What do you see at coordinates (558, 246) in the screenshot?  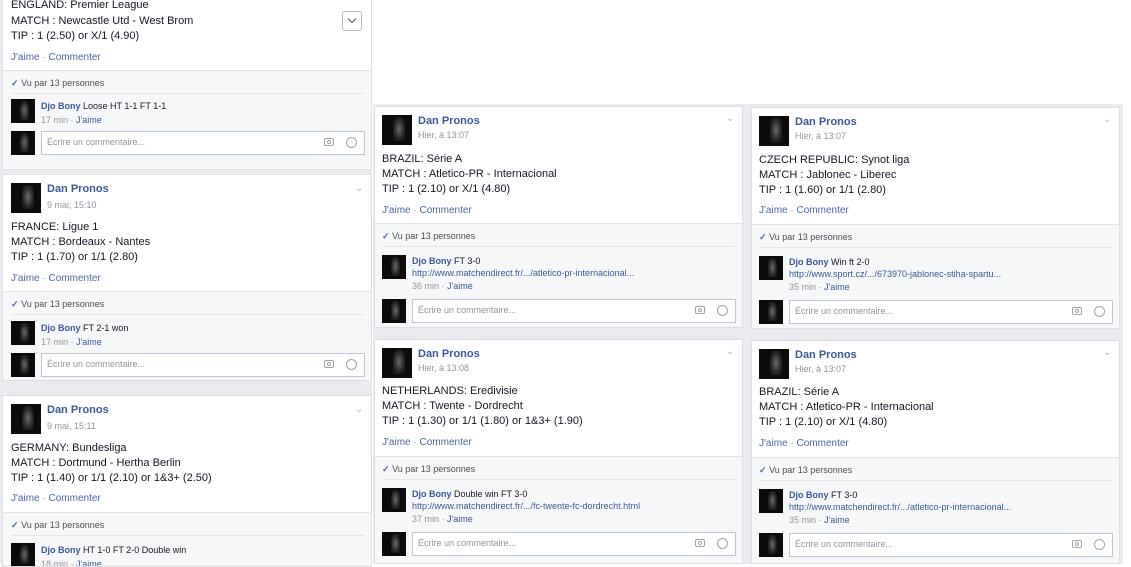 I see `divider` at bounding box center [558, 246].